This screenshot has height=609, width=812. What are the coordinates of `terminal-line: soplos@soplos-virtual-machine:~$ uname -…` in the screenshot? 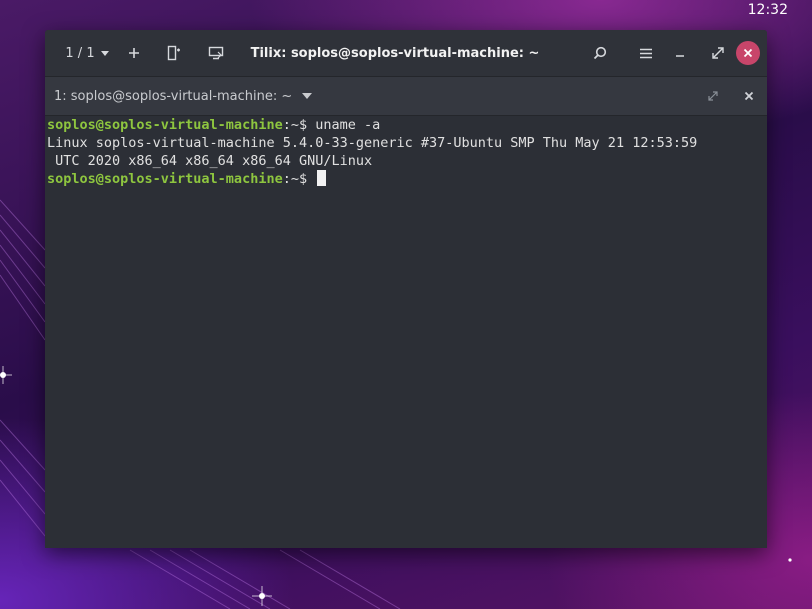 It's located at (407, 125).